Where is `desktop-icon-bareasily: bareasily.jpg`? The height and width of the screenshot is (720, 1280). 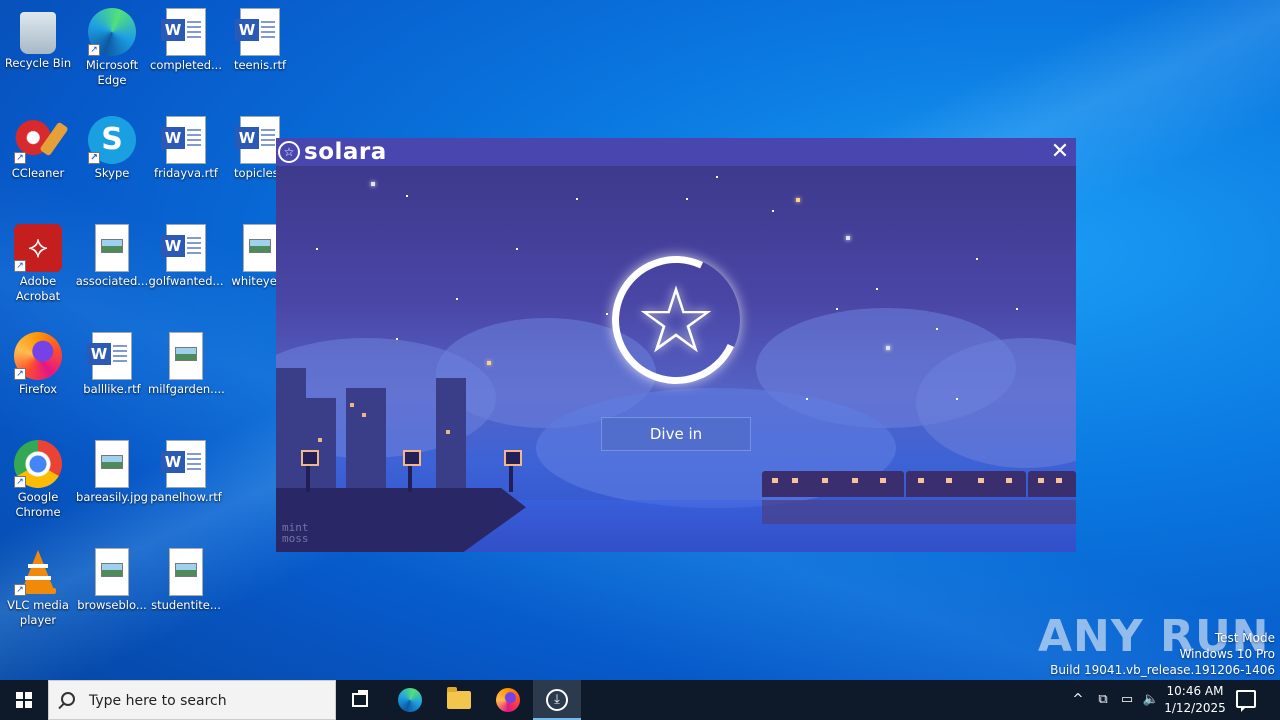
desktop-icon-bareasily: bareasily.jpg is located at coordinates (112, 472).